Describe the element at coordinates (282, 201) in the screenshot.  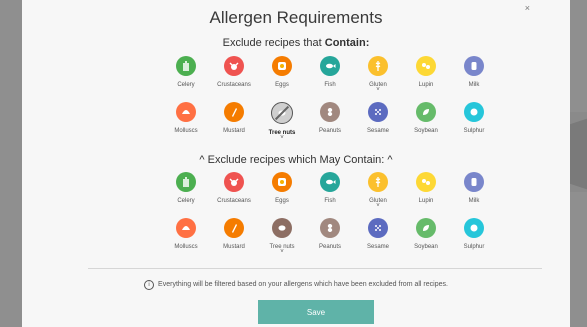
I see `allergen-label: Eggs` at that location.